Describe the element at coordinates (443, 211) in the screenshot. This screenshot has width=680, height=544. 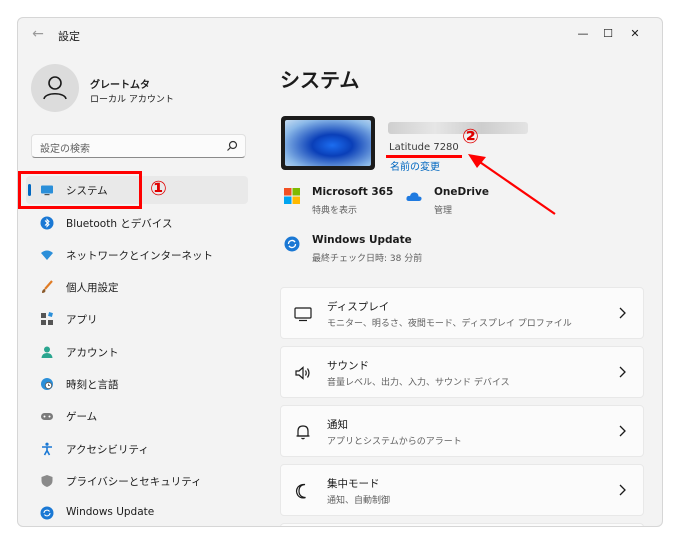
I see `tile-subtitle: 管理` at that location.